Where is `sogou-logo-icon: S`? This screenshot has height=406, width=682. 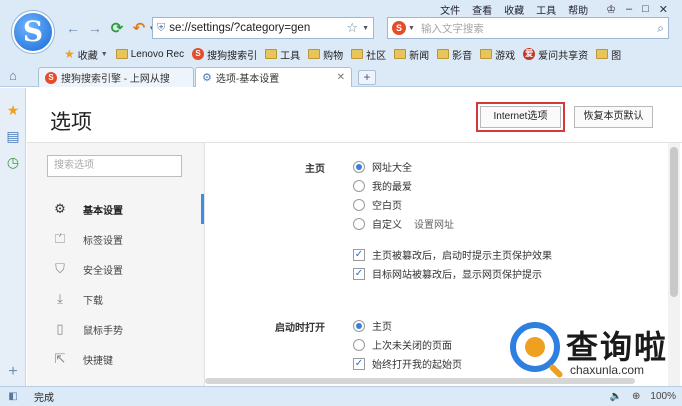
sogou-logo-icon: S is located at coordinates (33, 32).